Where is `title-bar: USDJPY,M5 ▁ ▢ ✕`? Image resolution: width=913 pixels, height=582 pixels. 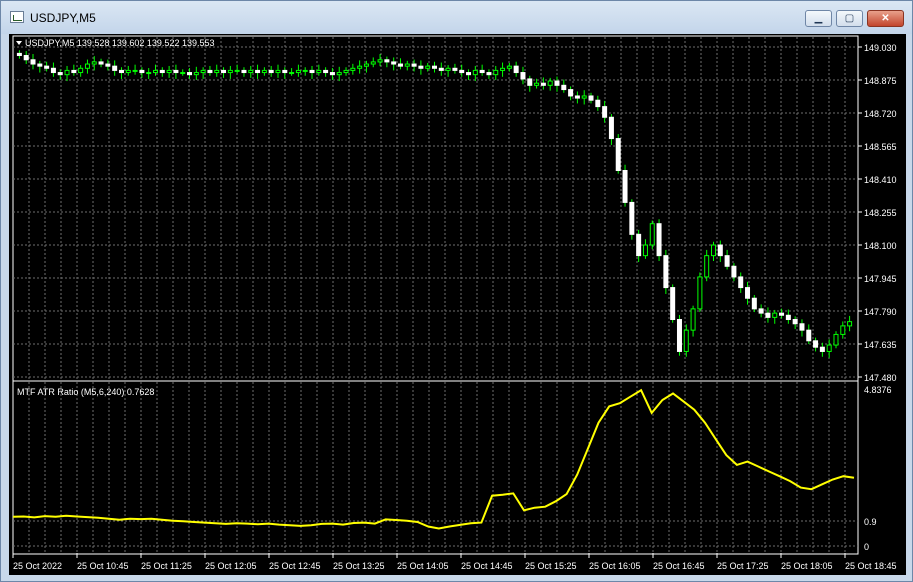 title-bar: USDJPY,M5 ▁ ▢ ✕ is located at coordinates (456, 17).